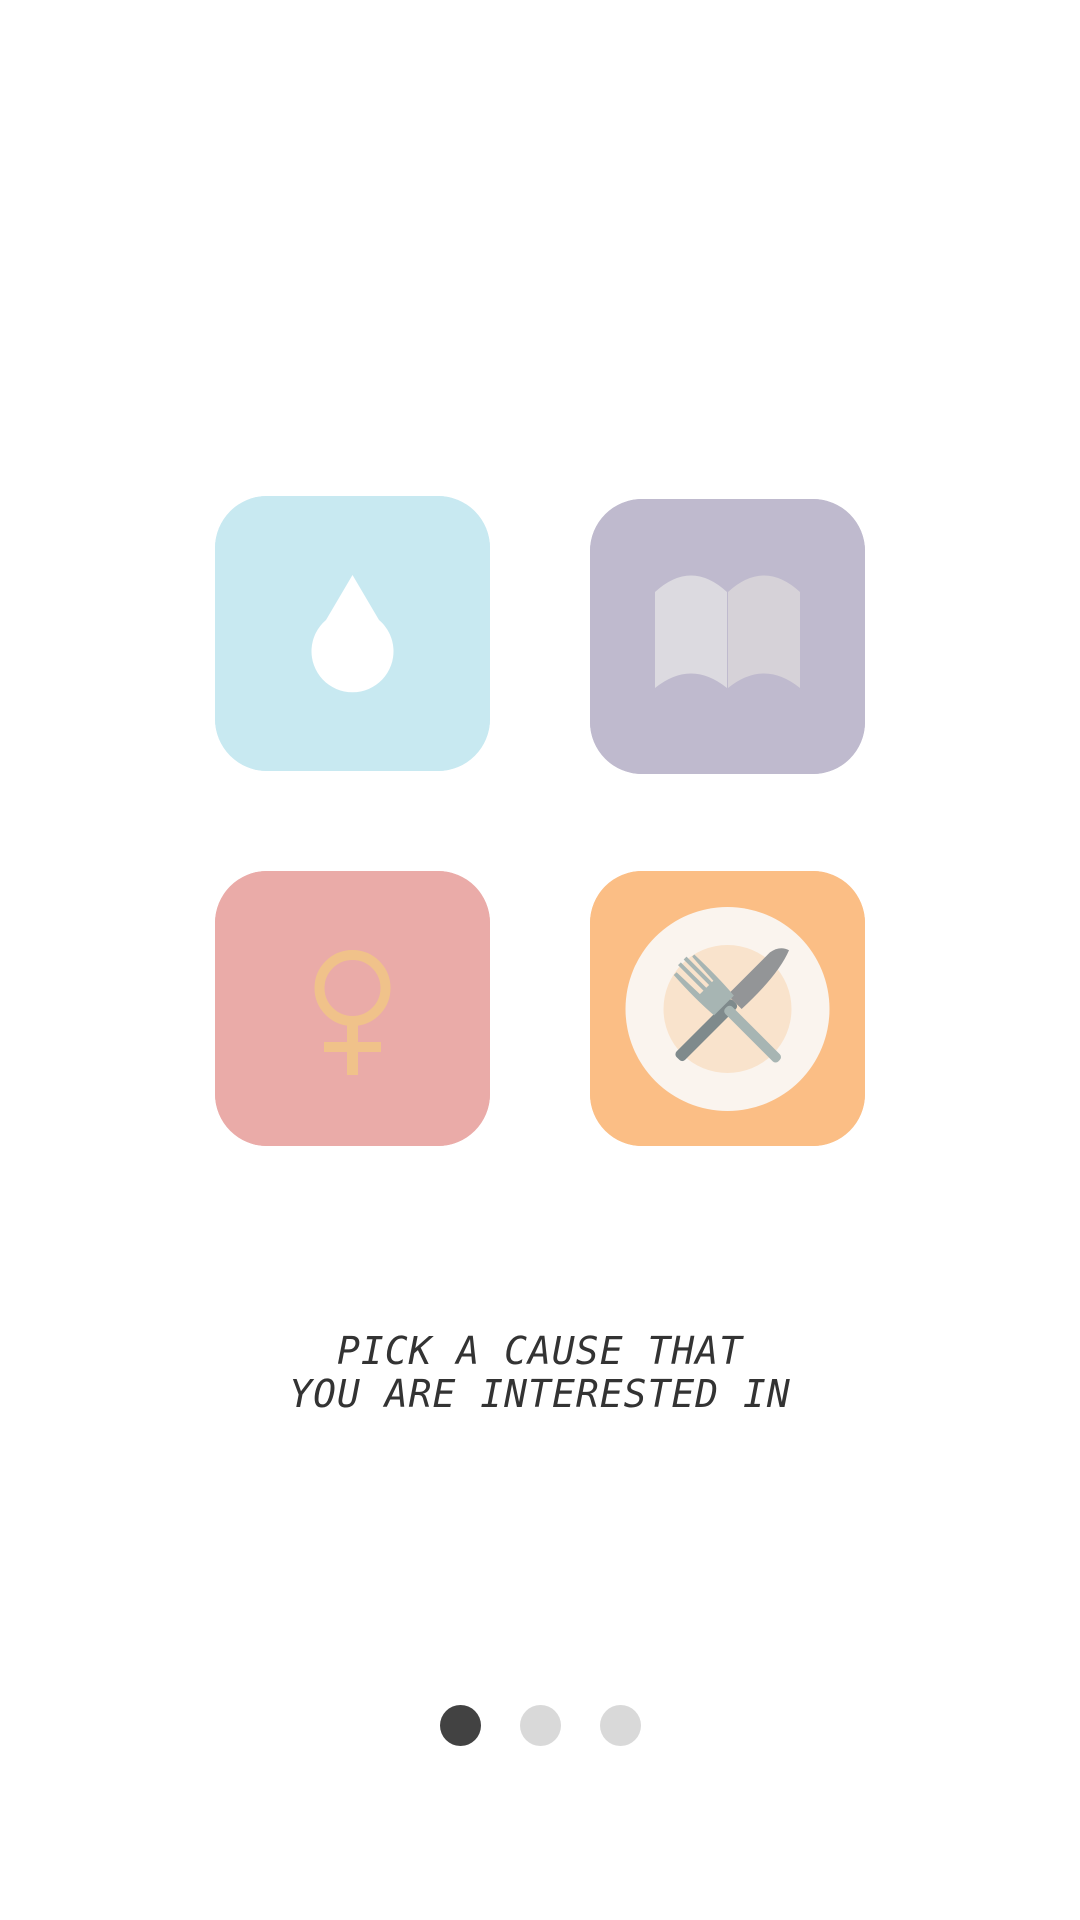 The image size is (1080, 1920). I want to click on cause-tile-water, so click(352, 633).